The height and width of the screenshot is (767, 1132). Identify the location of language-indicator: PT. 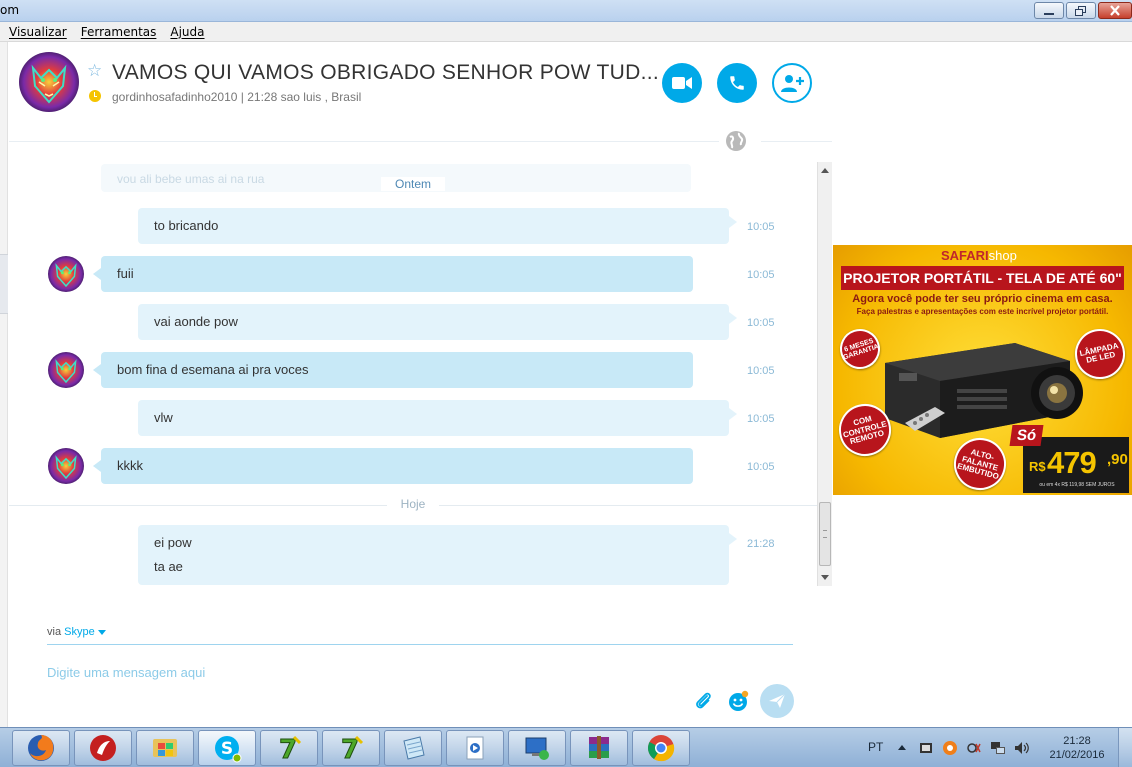
(875, 747).